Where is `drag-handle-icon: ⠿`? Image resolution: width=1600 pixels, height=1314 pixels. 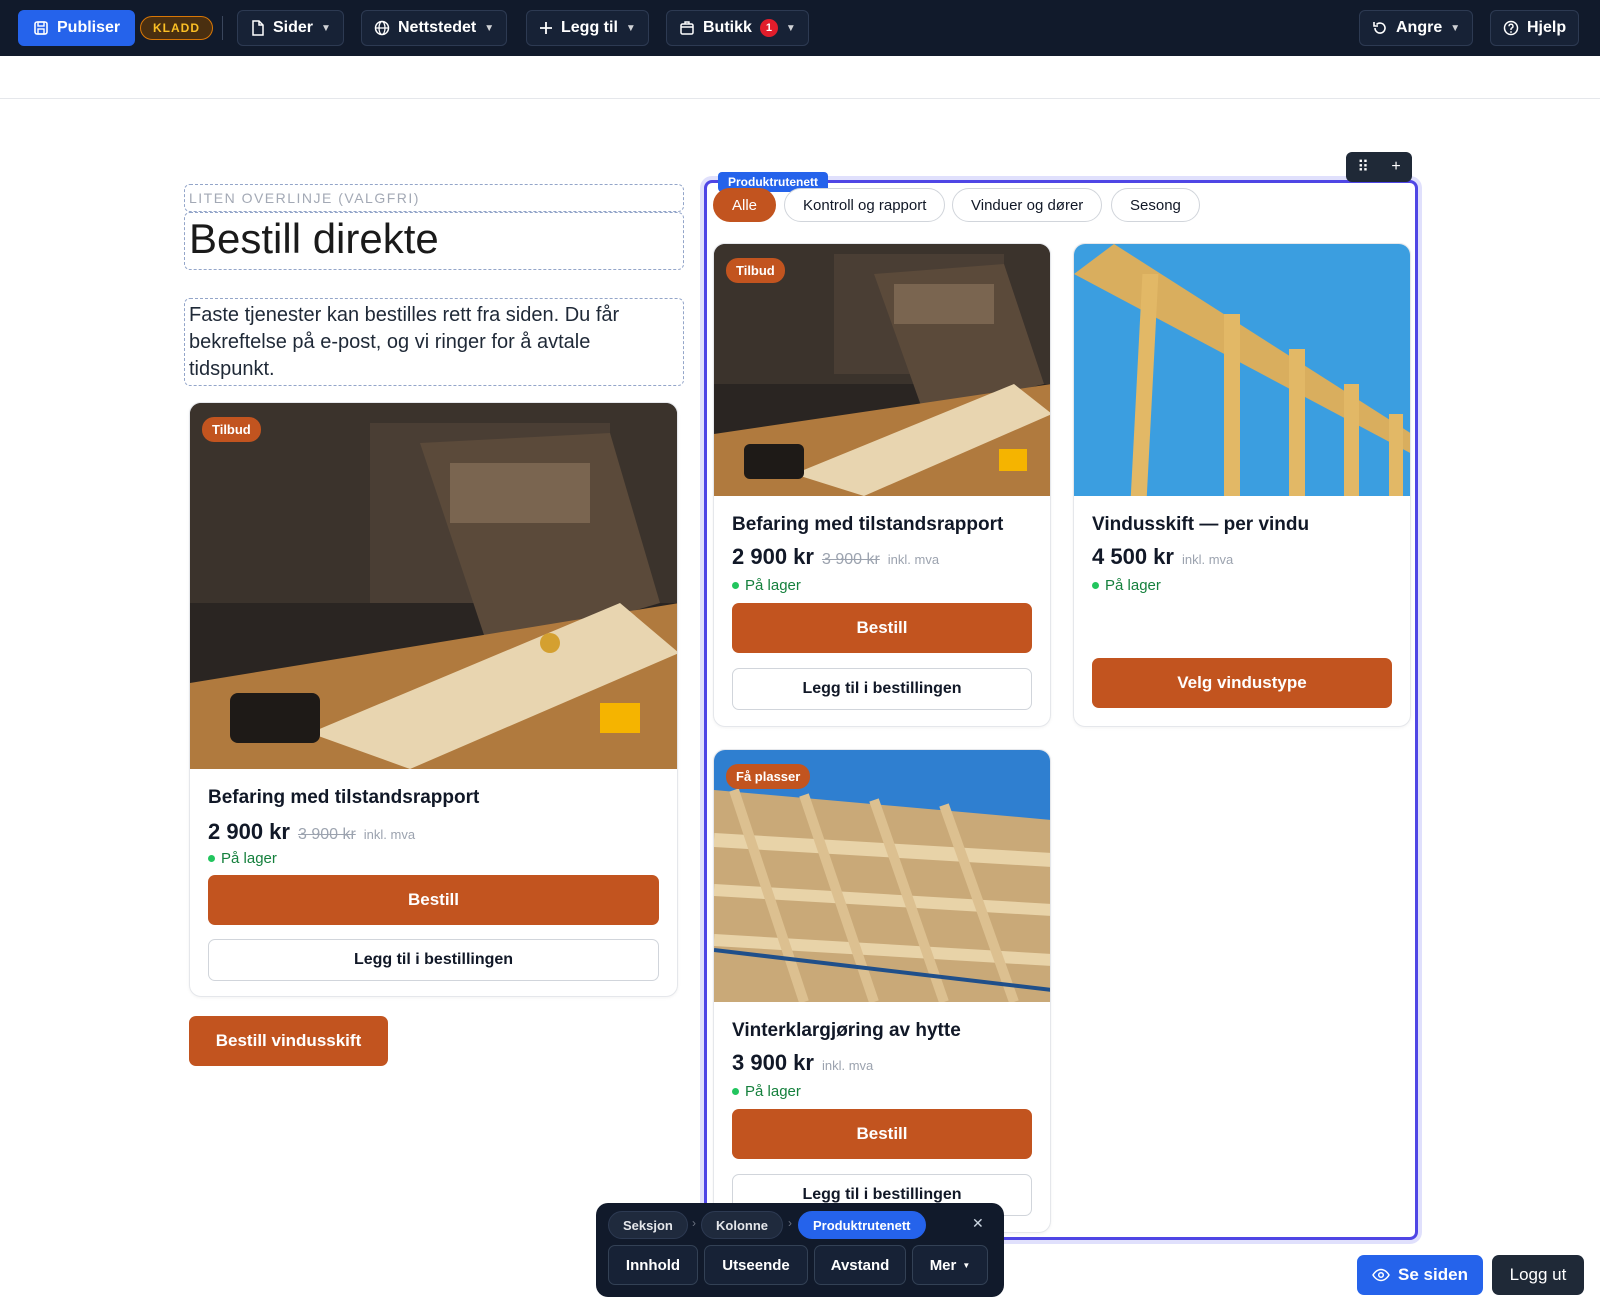
drag-handle-icon: ⠿ is located at coordinates (1363, 167).